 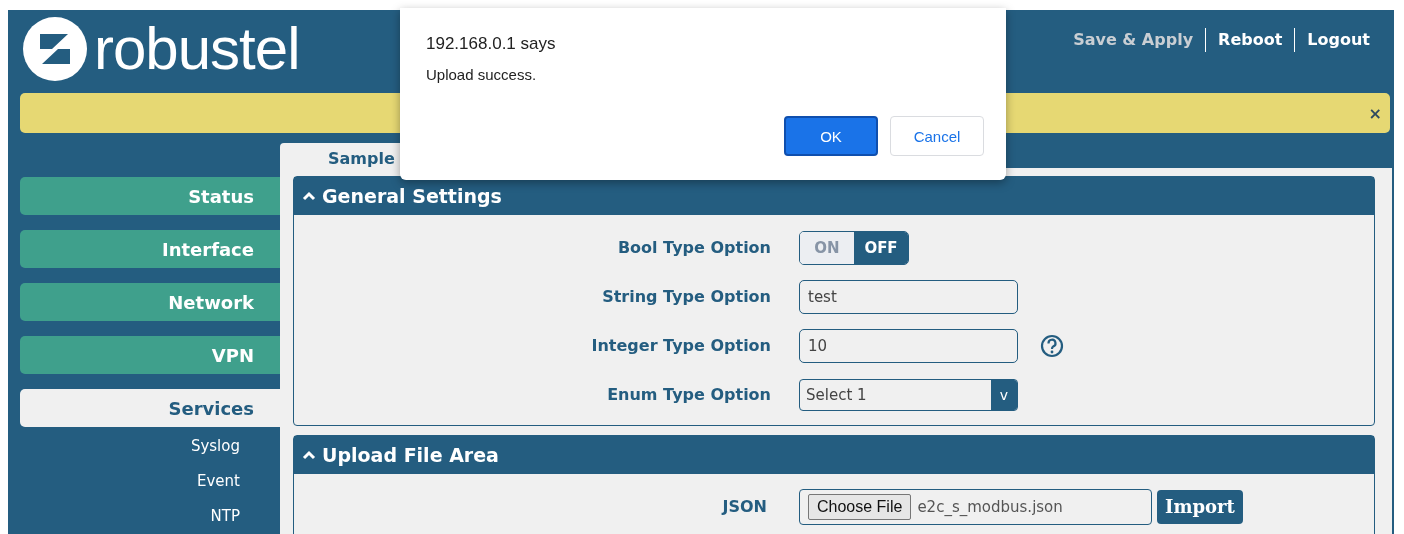 I want to click on file-input: Choose File e2c_s_modbus.json, so click(x=975, y=506).